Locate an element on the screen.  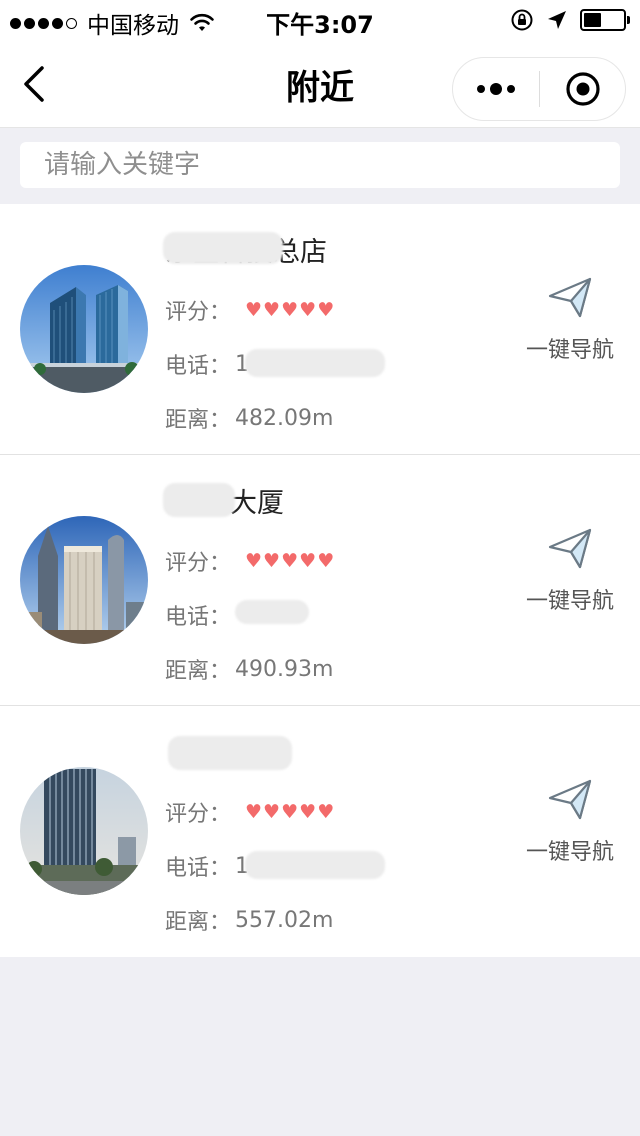
more-button is located at coordinates (496, 89).